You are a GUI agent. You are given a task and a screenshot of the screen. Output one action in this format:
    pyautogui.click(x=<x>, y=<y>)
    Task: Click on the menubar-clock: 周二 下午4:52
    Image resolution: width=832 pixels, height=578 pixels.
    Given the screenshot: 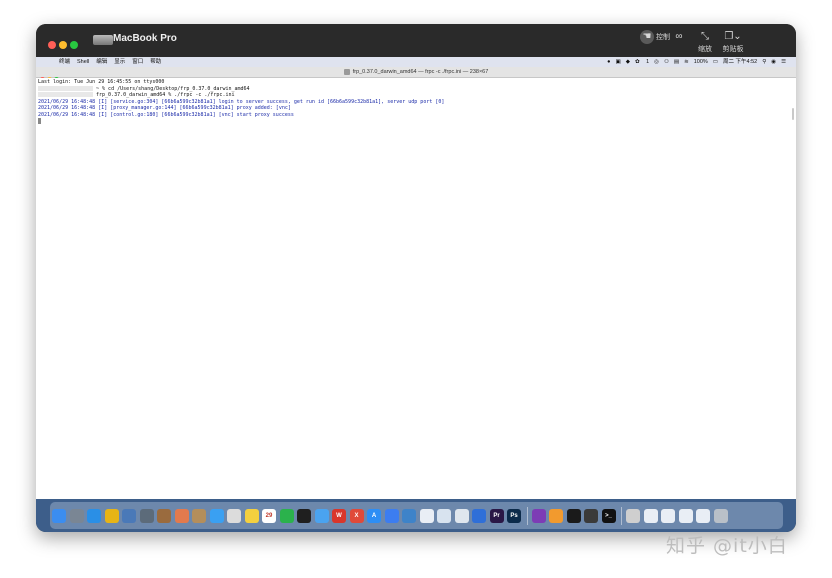 What is the action you would take?
    pyautogui.click(x=740, y=62)
    